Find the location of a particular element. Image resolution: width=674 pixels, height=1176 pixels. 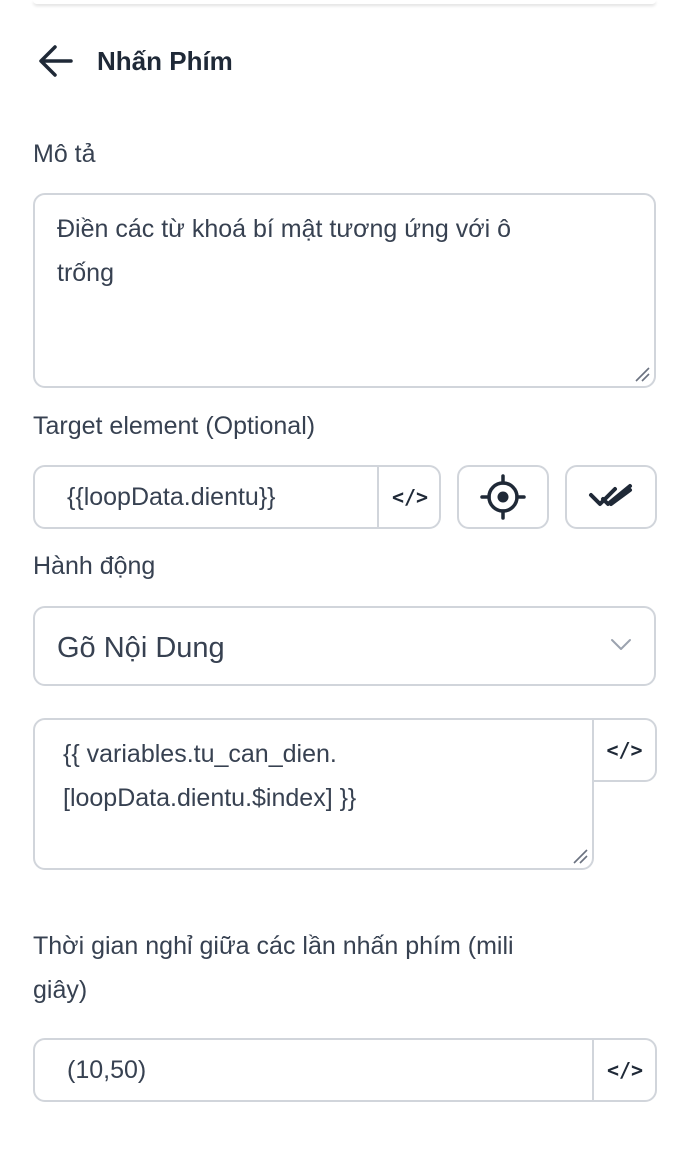

header: Nhấn Phím is located at coordinates (134, 61).